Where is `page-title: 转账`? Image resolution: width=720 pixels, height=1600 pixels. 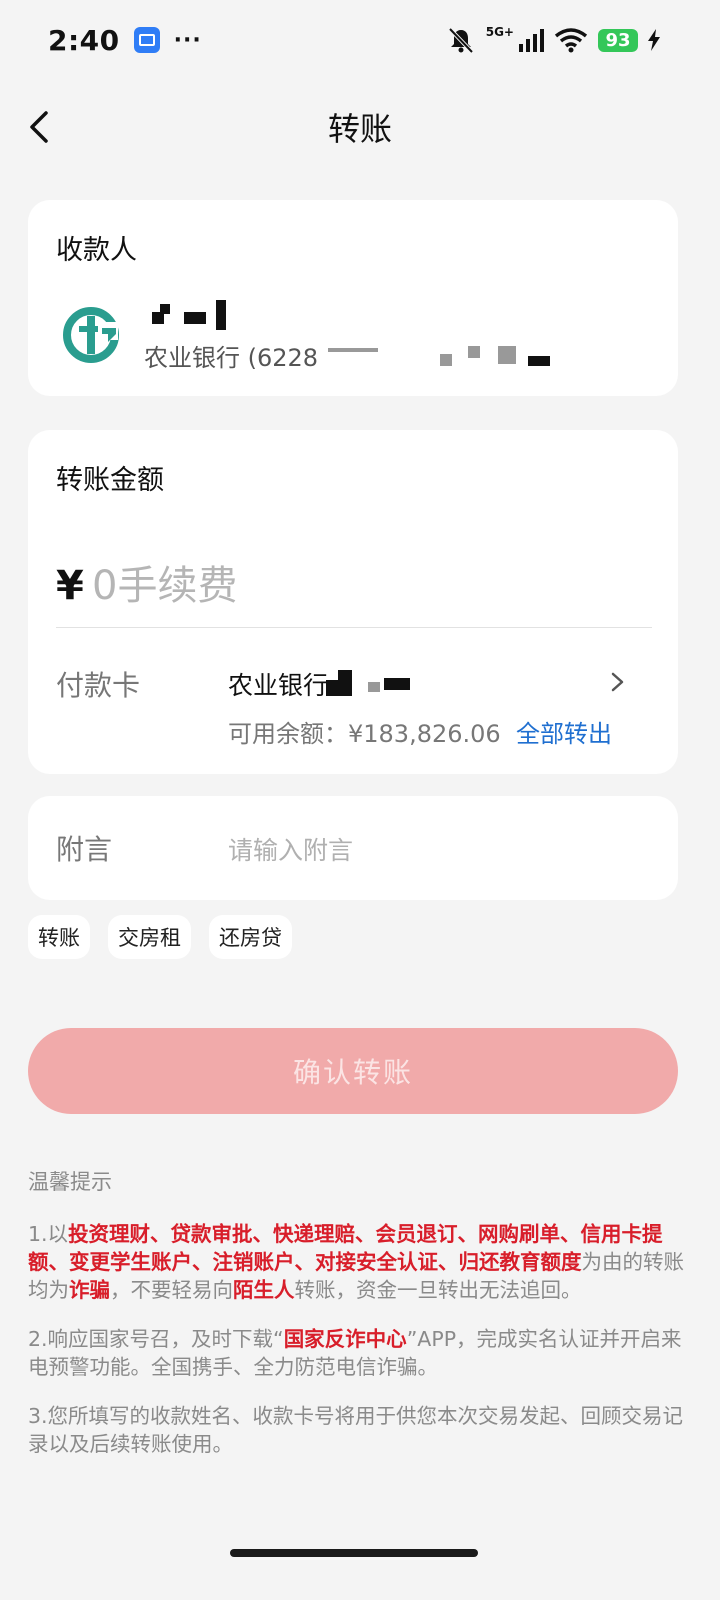 page-title: 转账 is located at coordinates (359, 129).